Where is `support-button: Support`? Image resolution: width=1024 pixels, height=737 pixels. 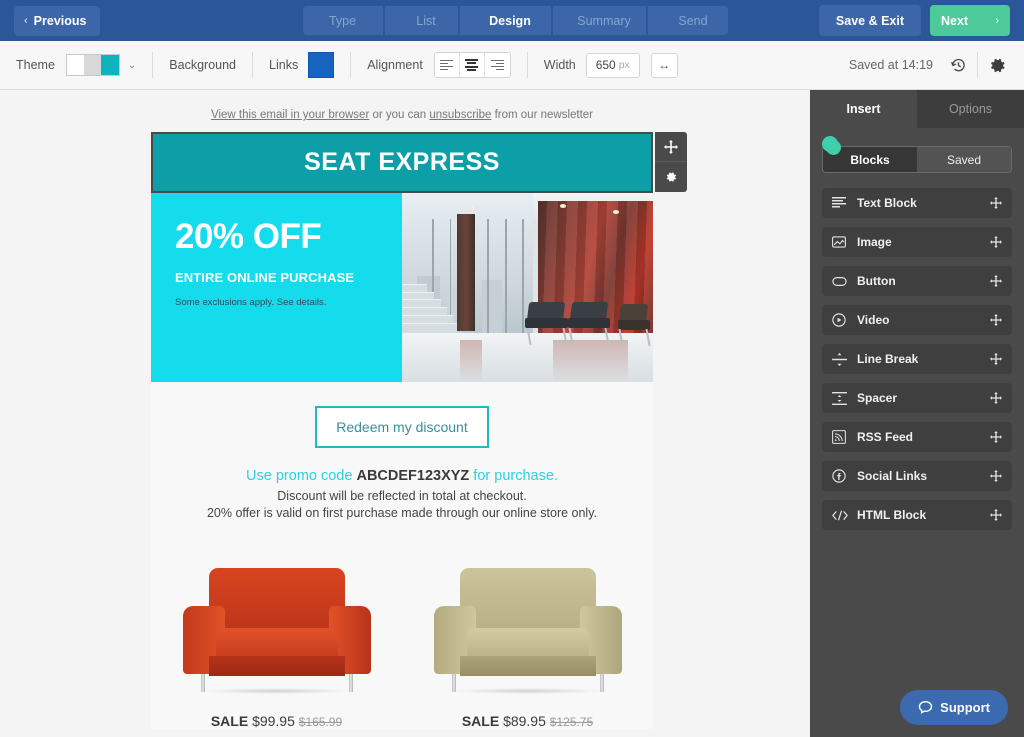 support-button: Support is located at coordinates (954, 707).